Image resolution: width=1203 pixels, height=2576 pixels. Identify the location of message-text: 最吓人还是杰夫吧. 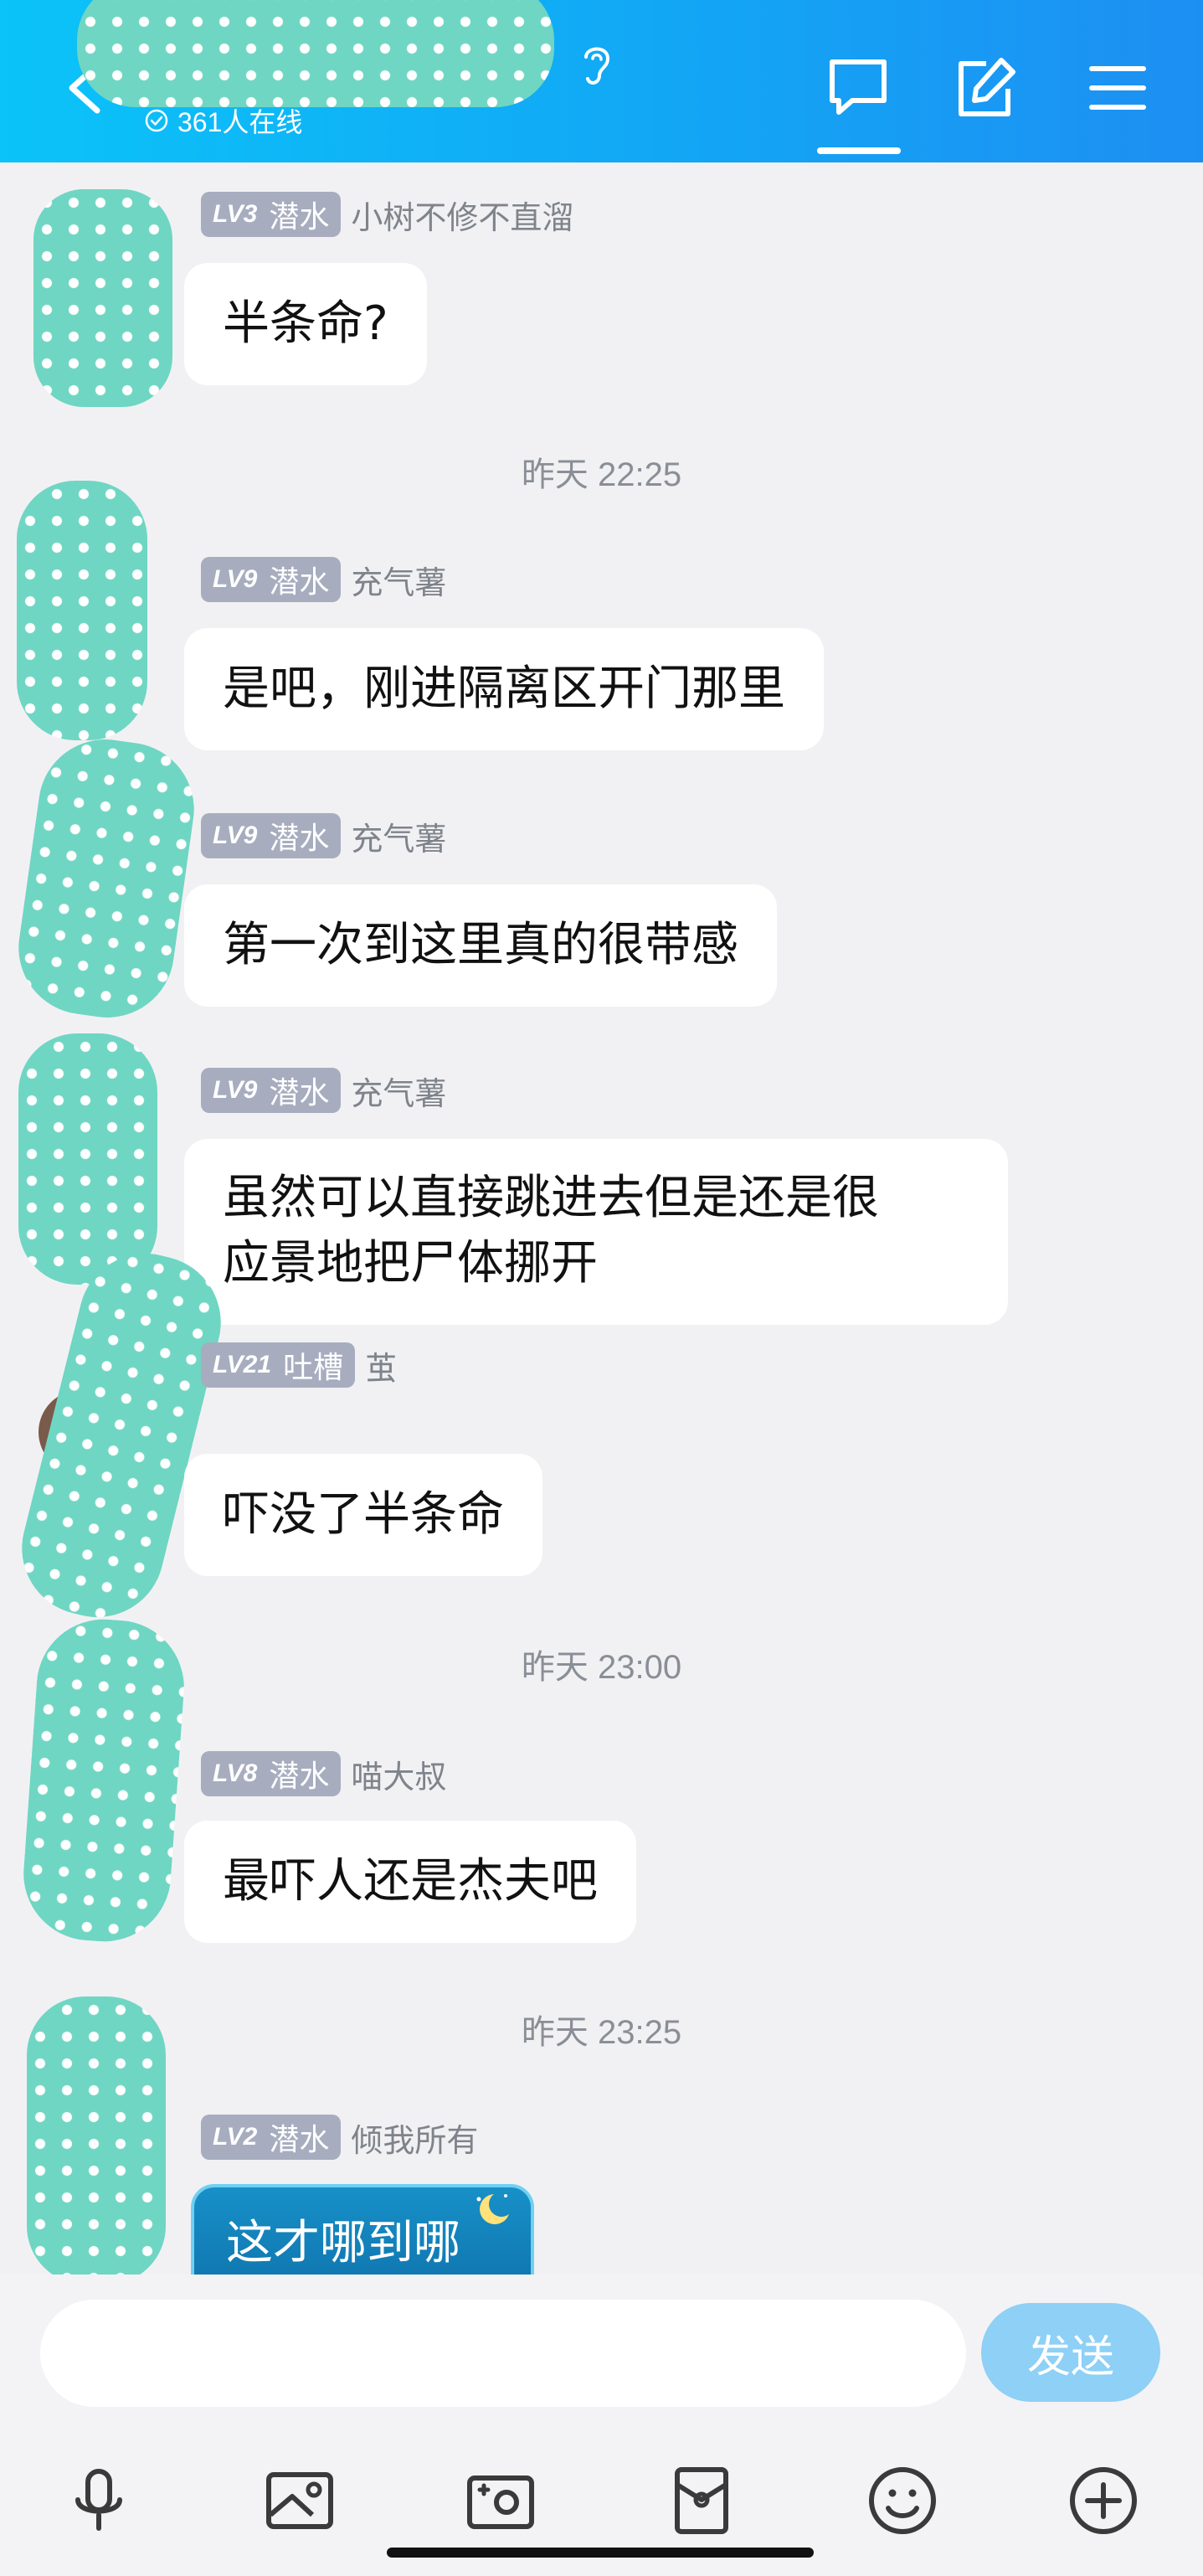
(411, 1881).